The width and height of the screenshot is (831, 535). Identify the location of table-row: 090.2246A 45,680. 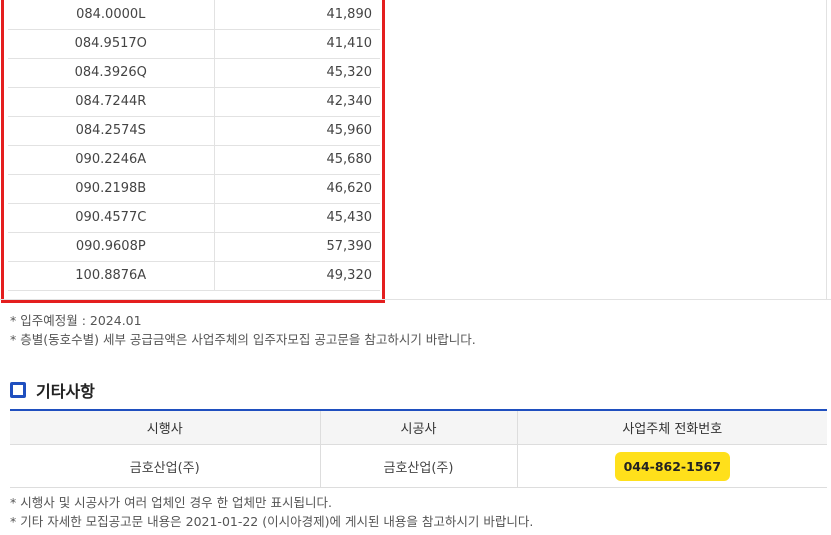
(194, 160).